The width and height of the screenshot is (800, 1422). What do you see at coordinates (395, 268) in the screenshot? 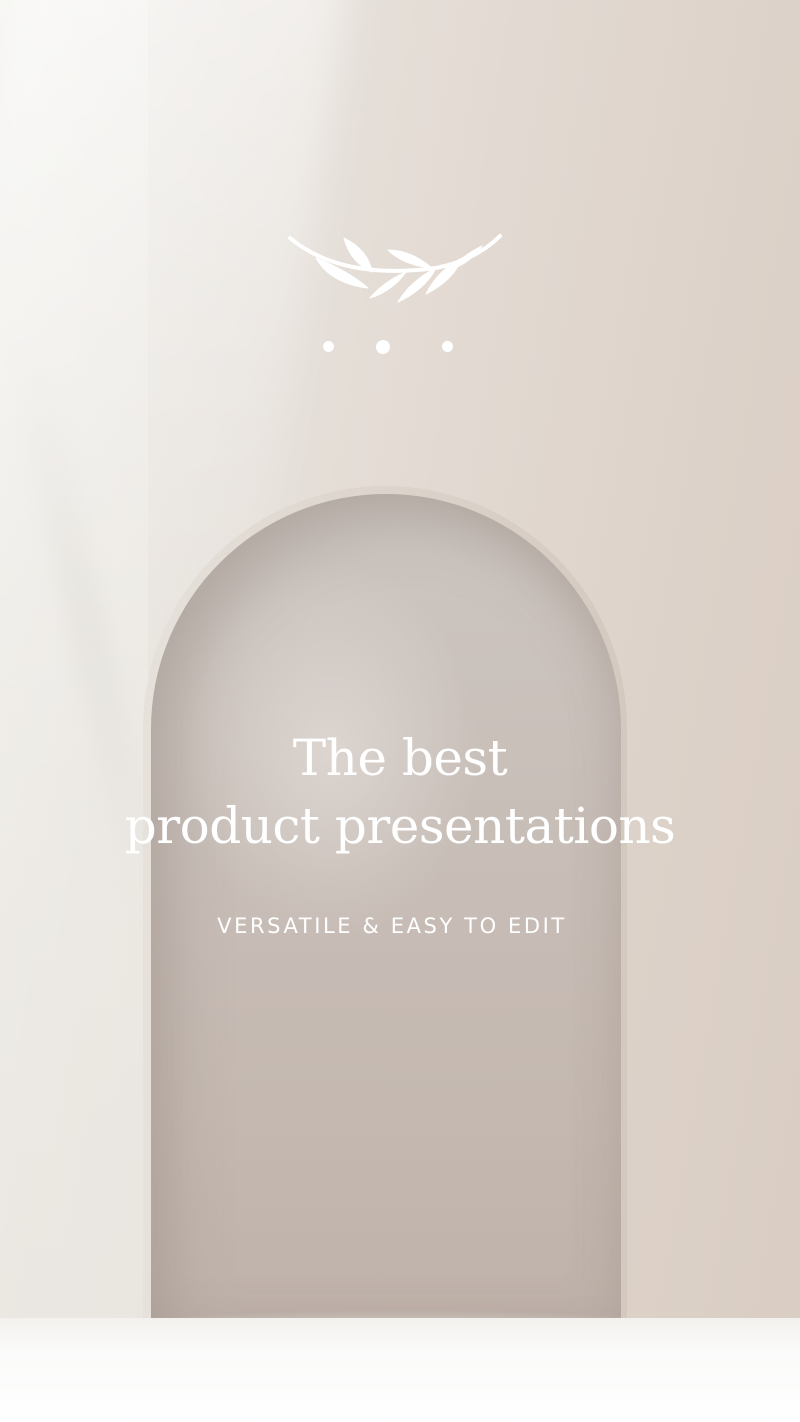
I see `olive-branch-icon` at bounding box center [395, 268].